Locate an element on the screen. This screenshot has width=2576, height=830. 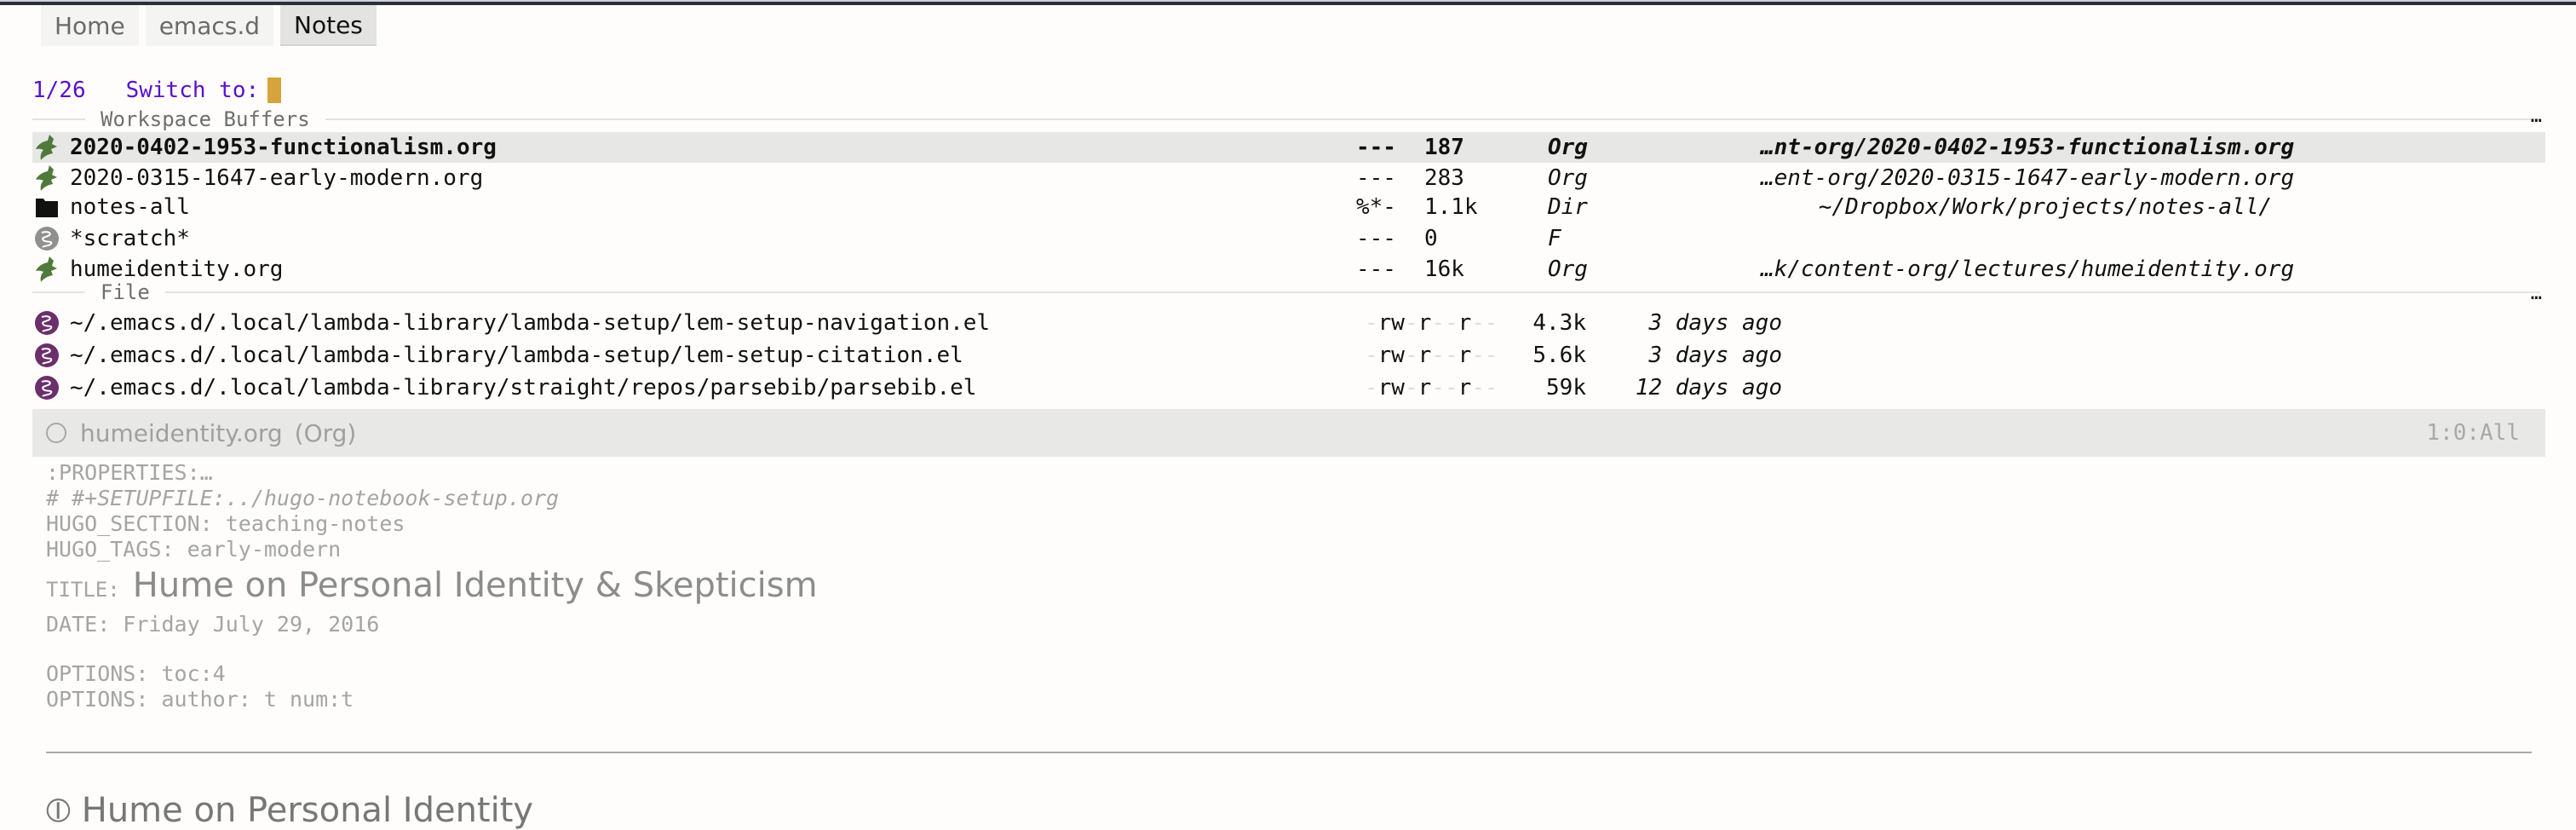
buffer-size: 16k is located at coordinates (1444, 269).